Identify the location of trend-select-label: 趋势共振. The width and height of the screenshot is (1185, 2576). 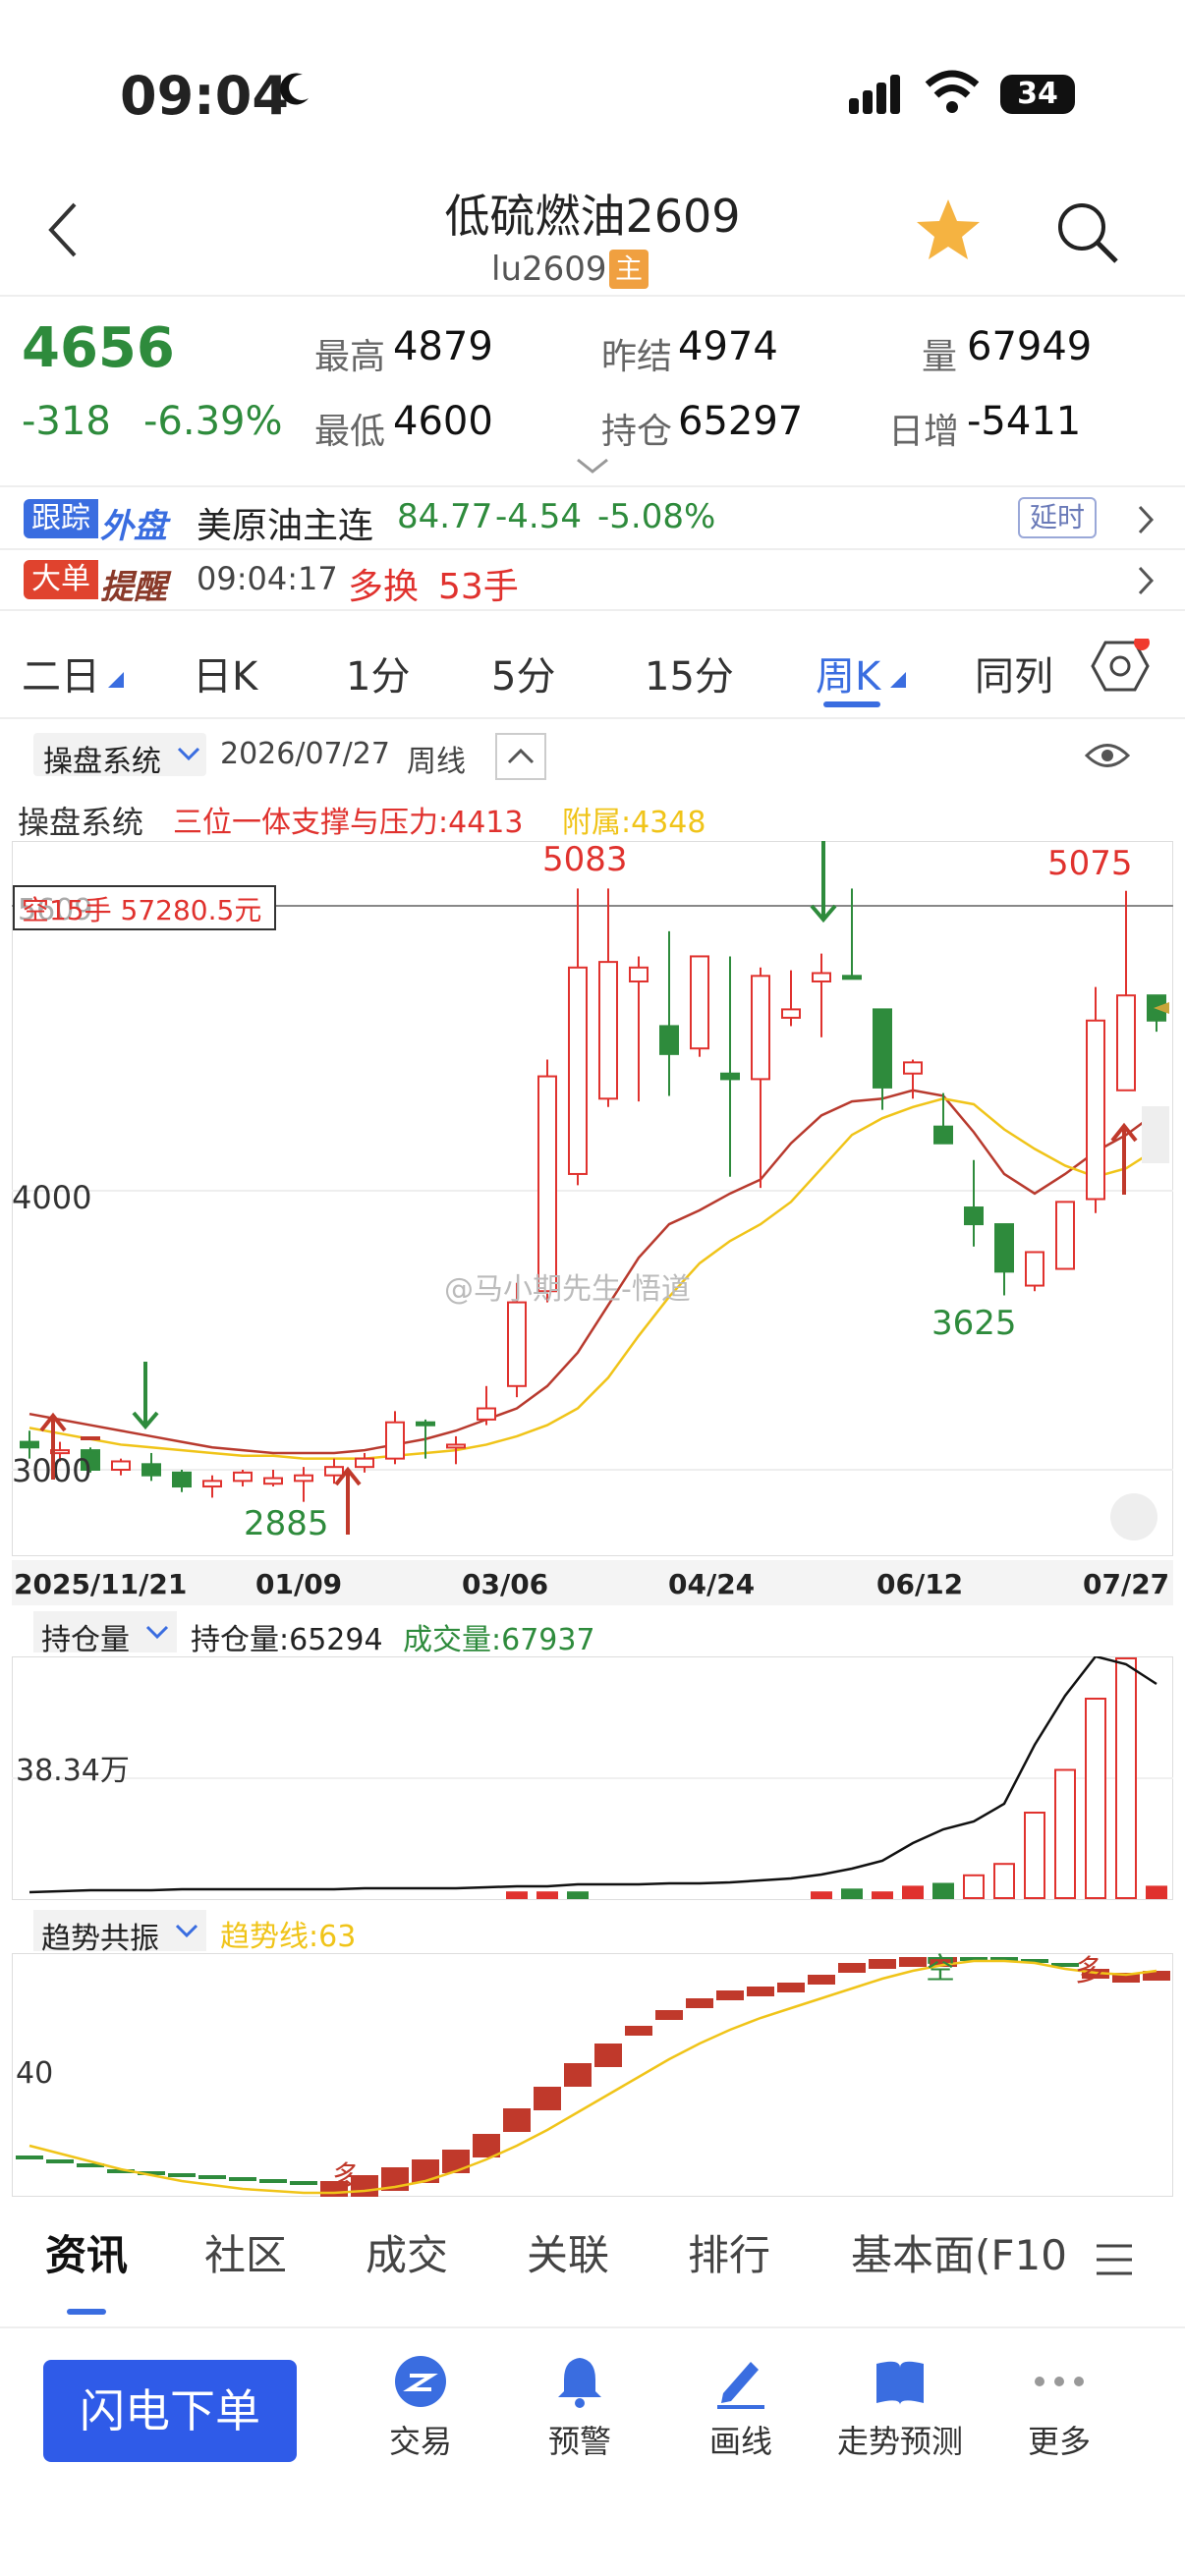
(100, 1939).